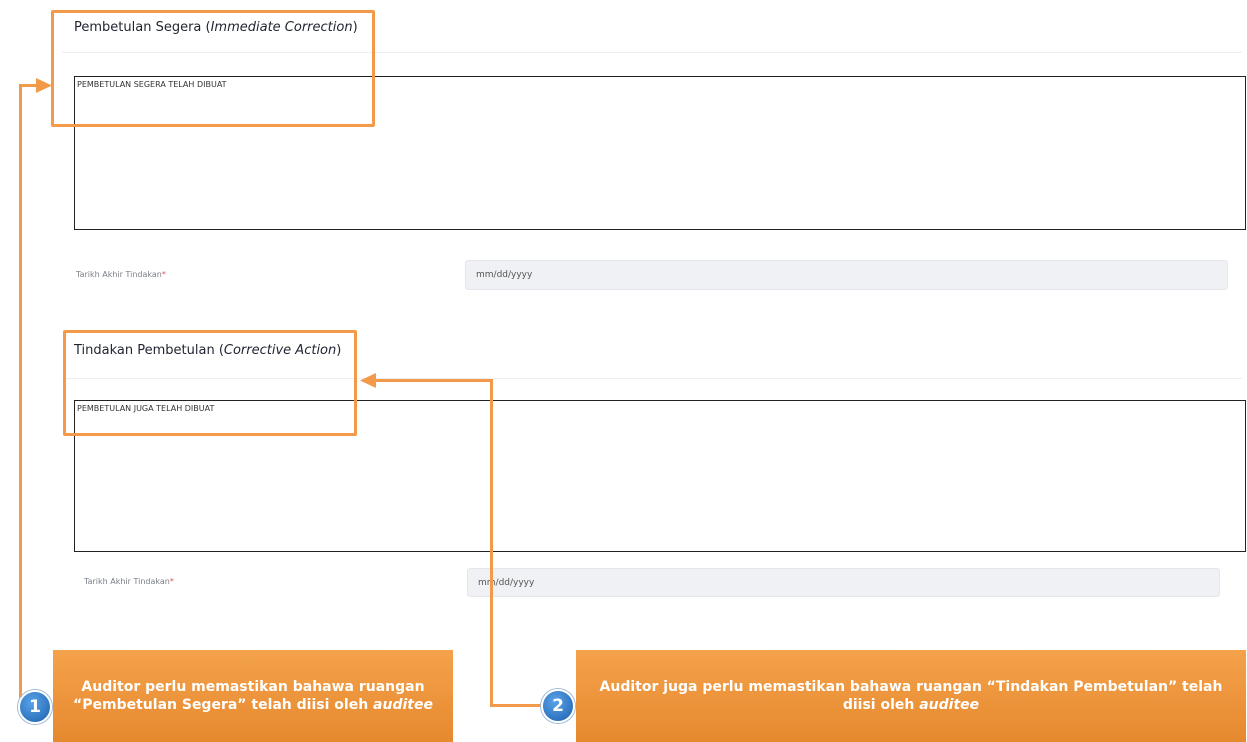  Describe the element at coordinates (44, 85) in the screenshot. I see `arrow-right-icon` at that location.